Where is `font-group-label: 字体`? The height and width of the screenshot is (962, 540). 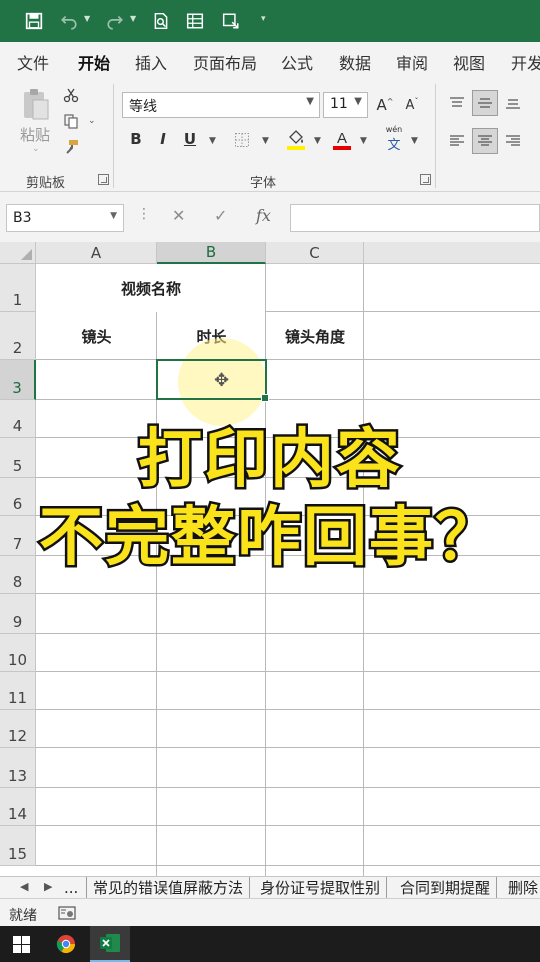
font-group-label: 字体 is located at coordinates (263, 183).